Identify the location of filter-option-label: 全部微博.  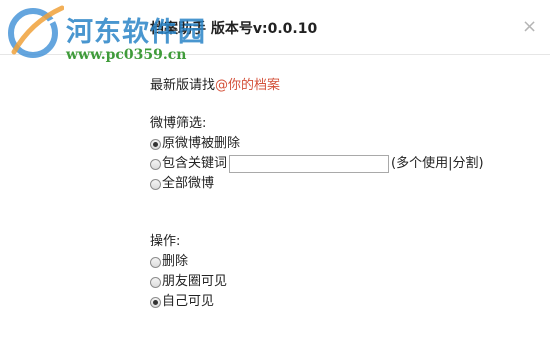
(188, 183).